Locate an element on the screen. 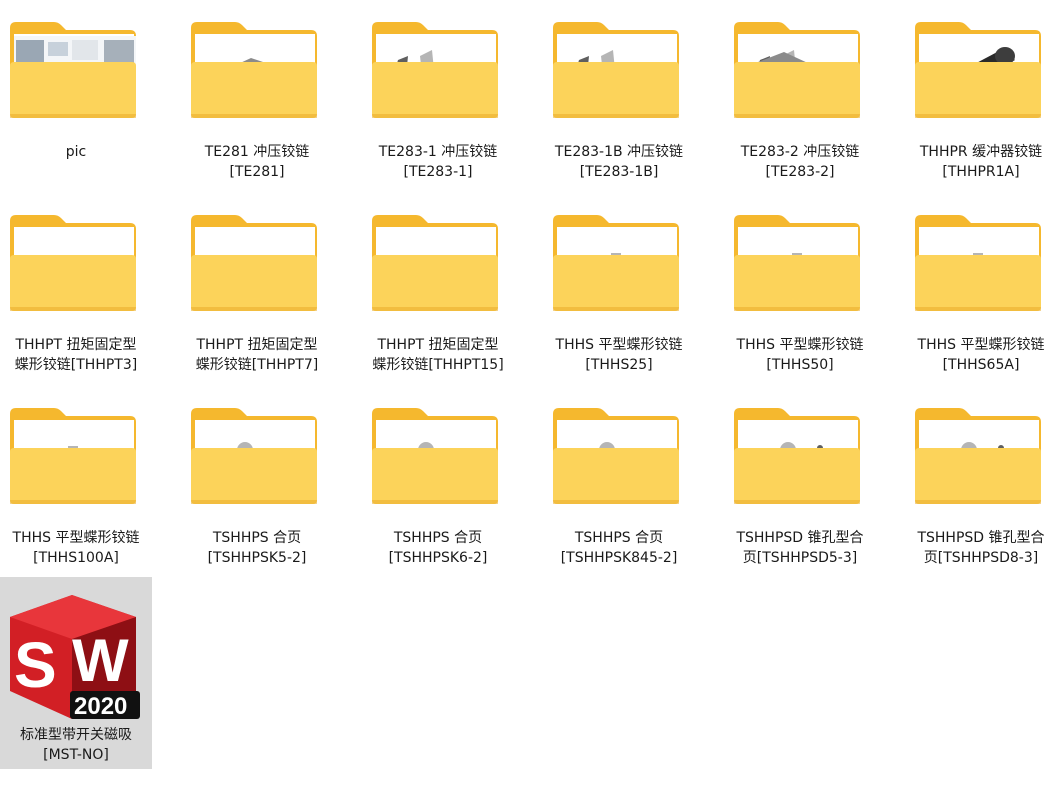 This screenshot has height=796, width=1062. file-label-line: 标准型带开关磁吸 is located at coordinates (76, 735).